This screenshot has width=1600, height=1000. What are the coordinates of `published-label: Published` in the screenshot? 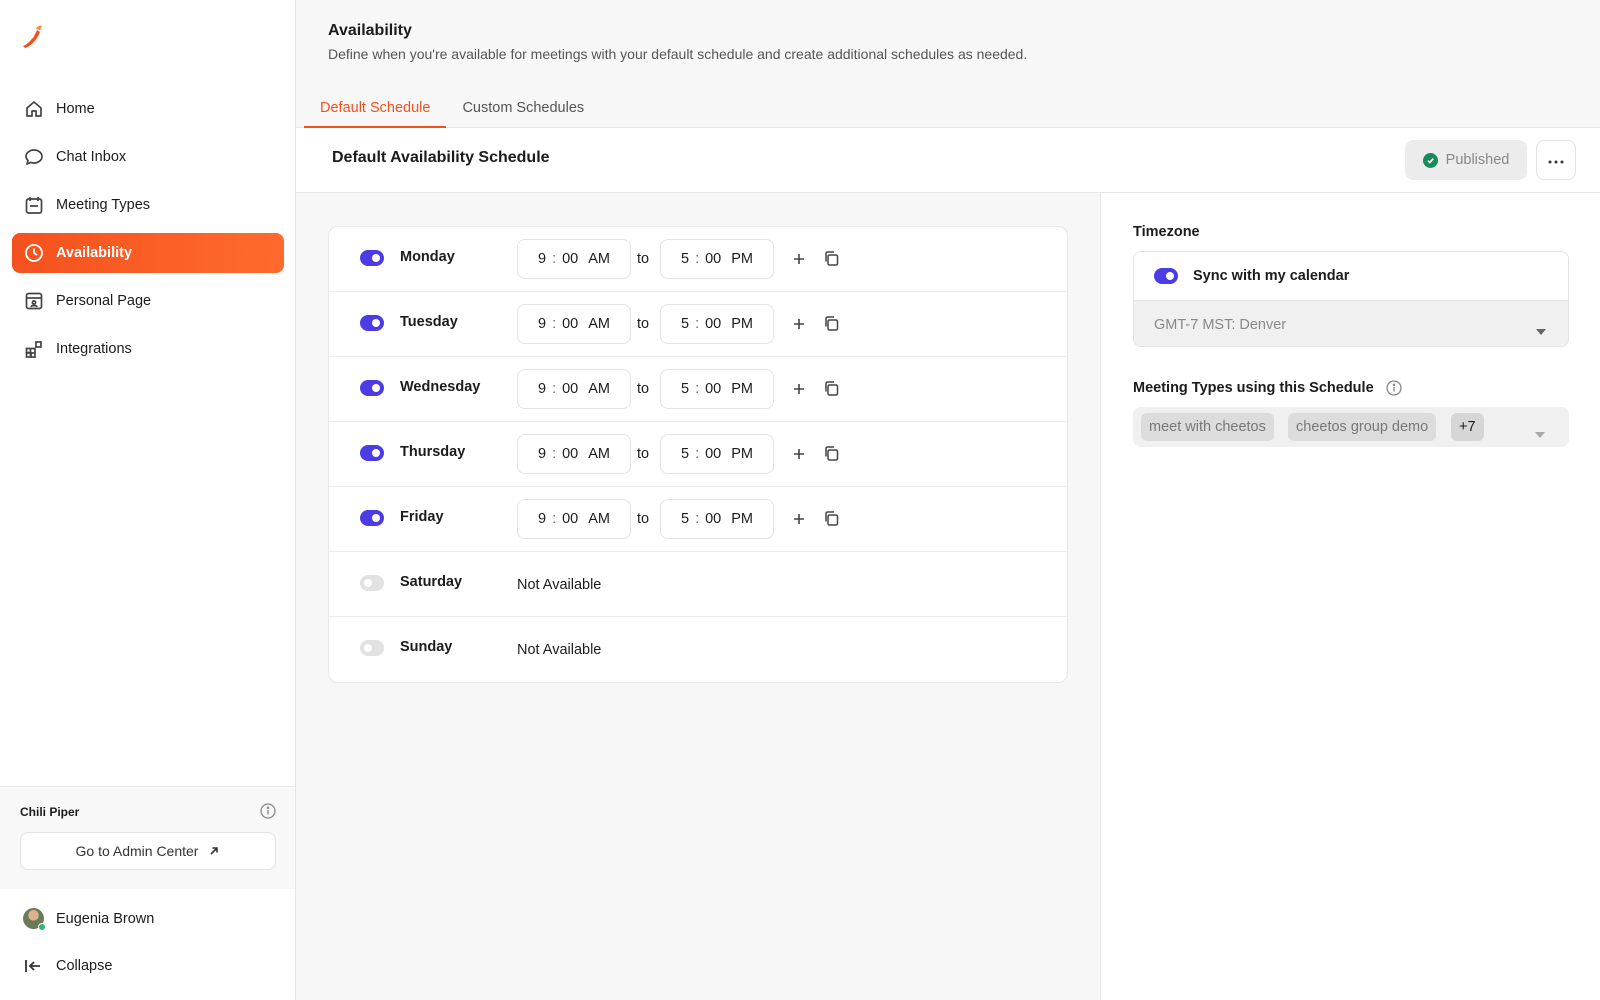 It's located at (1477, 160).